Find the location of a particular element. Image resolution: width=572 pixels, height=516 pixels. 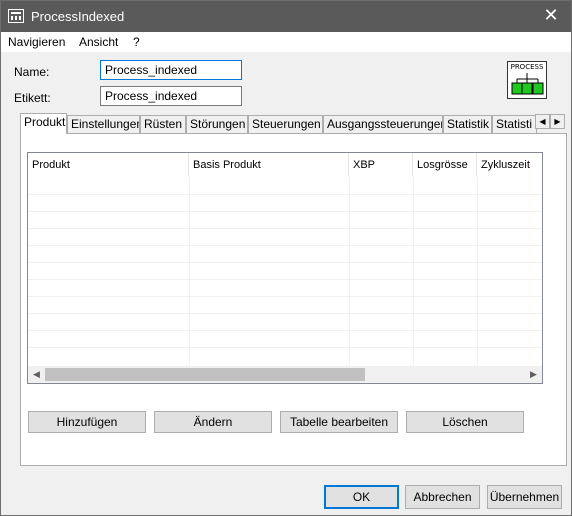

window-app-icon is located at coordinates (16, 16).